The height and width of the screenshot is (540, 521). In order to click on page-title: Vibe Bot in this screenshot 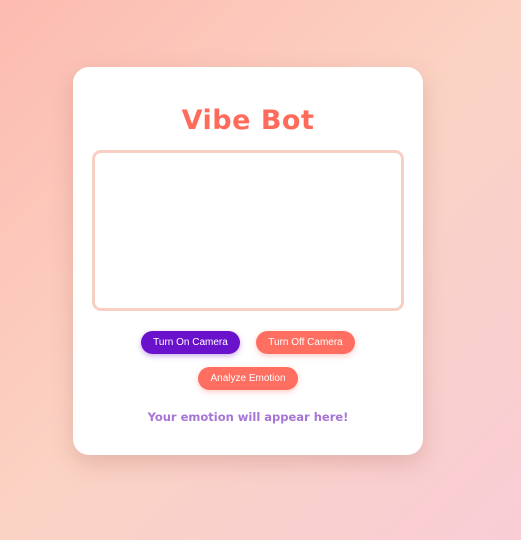, I will do `click(248, 120)`.